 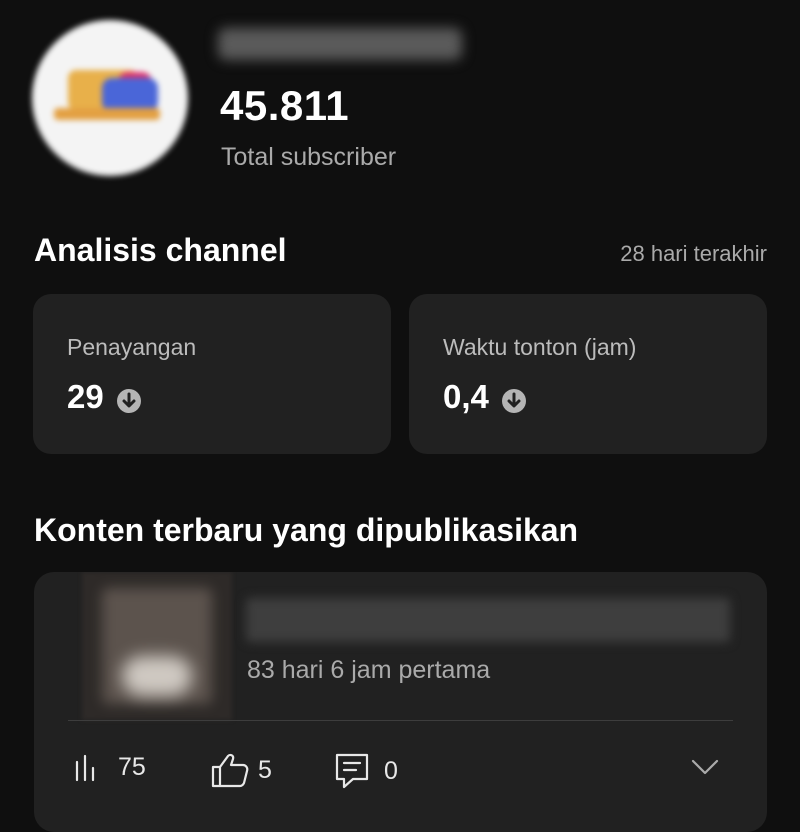 I want to click on thumbs-up-icon, so click(x=230, y=770).